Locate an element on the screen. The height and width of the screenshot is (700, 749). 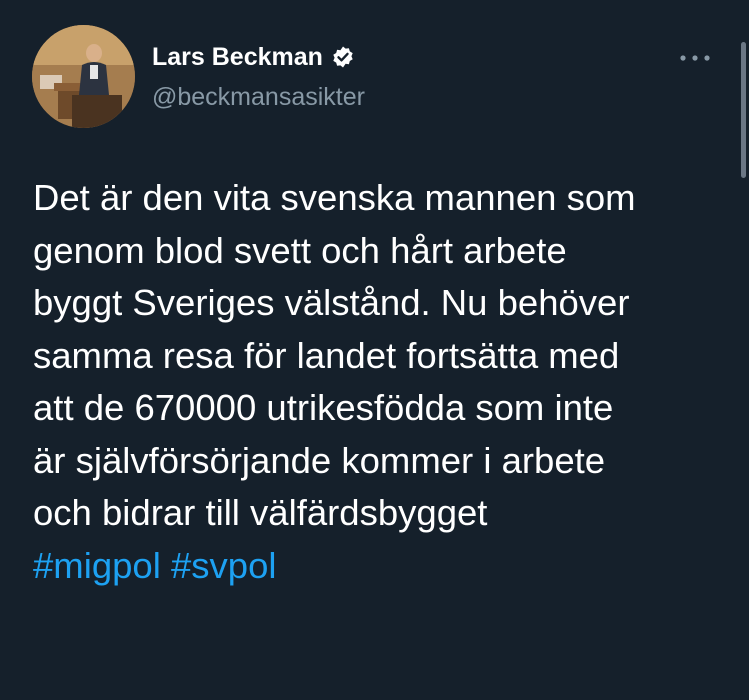
more-horizontal-icon is located at coordinates (695, 58).